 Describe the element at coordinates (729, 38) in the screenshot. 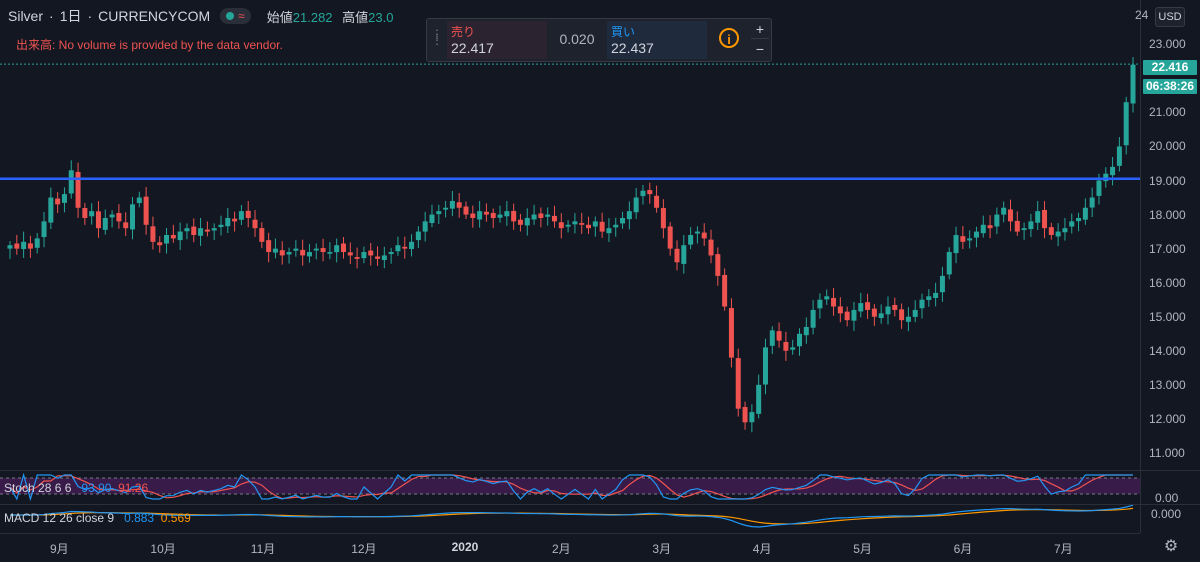

I see `info-icon: i` at that location.